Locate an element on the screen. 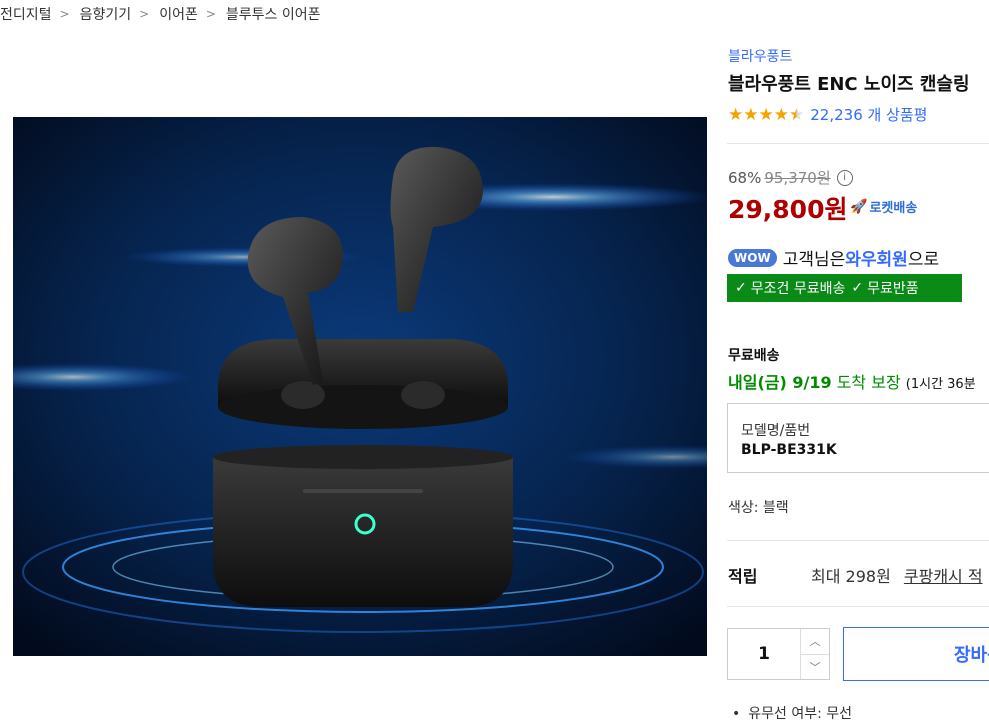 Image resolution: width=989 pixels, height=725 pixels. breadcrumb-item-earphone: 이어폰 is located at coordinates (178, 14).